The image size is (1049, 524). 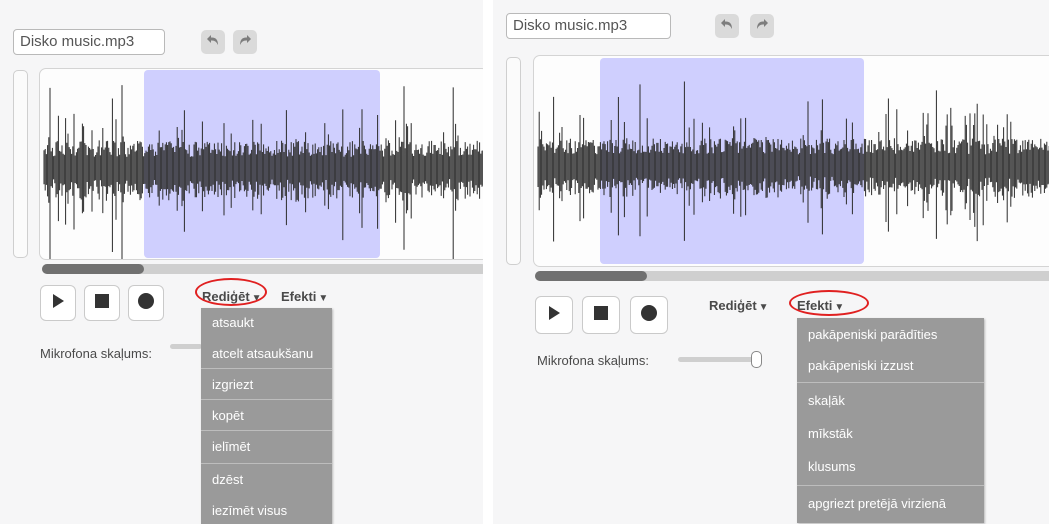 I want to click on menu-item-fade-in: pakāpeniski parādīties, so click(x=890, y=334).